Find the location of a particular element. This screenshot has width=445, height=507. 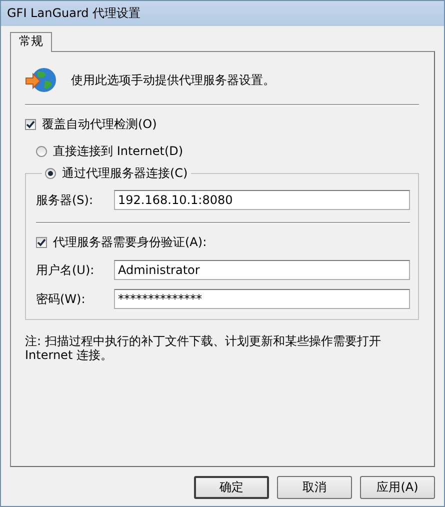

checkbox-label: 代理服务器需要身份验证(A): is located at coordinates (130, 242).